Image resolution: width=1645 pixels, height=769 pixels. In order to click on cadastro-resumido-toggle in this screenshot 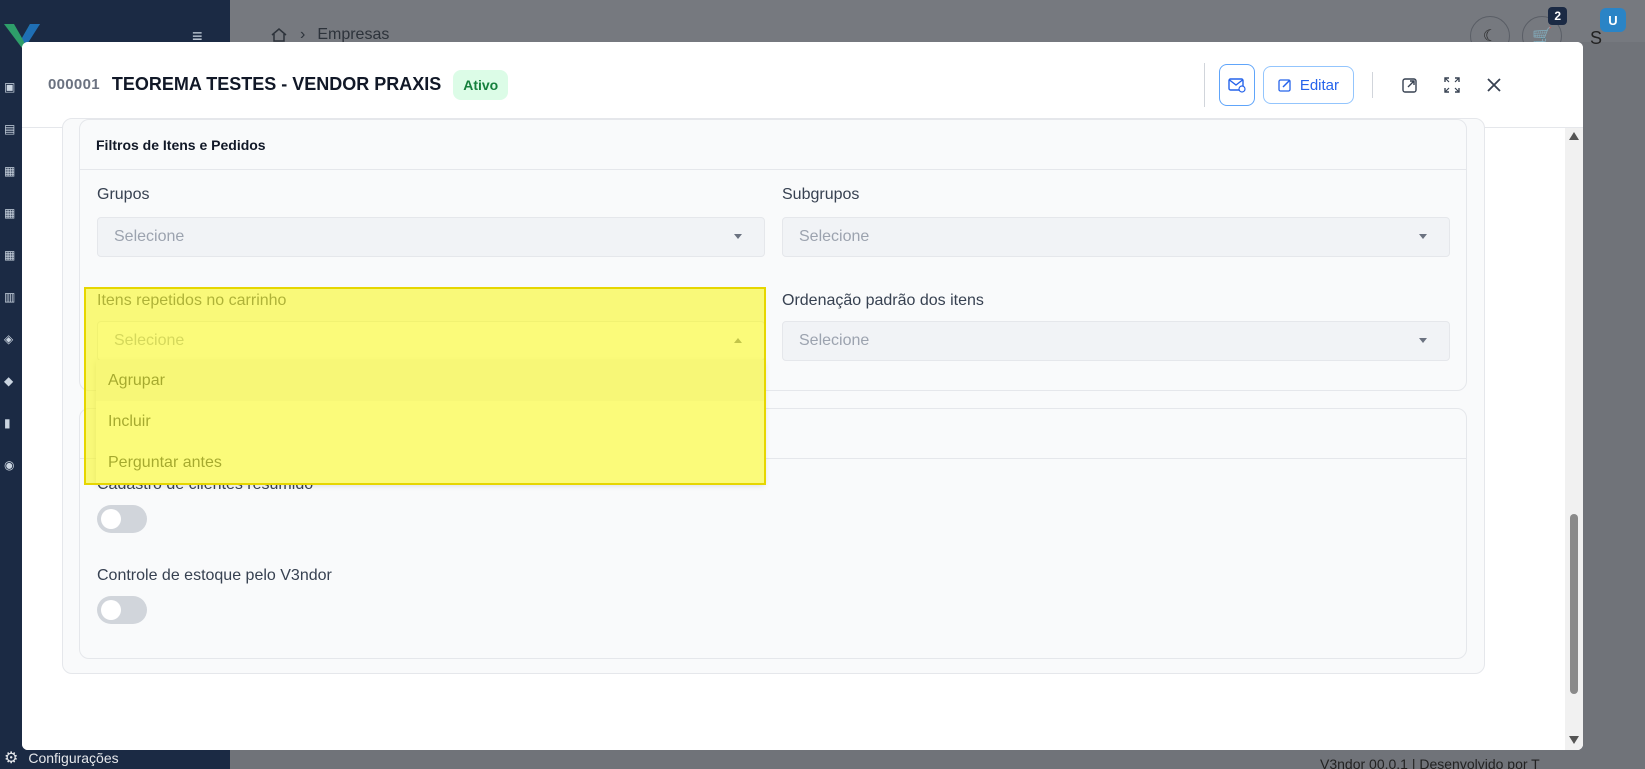, I will do `click(122, 519)`.